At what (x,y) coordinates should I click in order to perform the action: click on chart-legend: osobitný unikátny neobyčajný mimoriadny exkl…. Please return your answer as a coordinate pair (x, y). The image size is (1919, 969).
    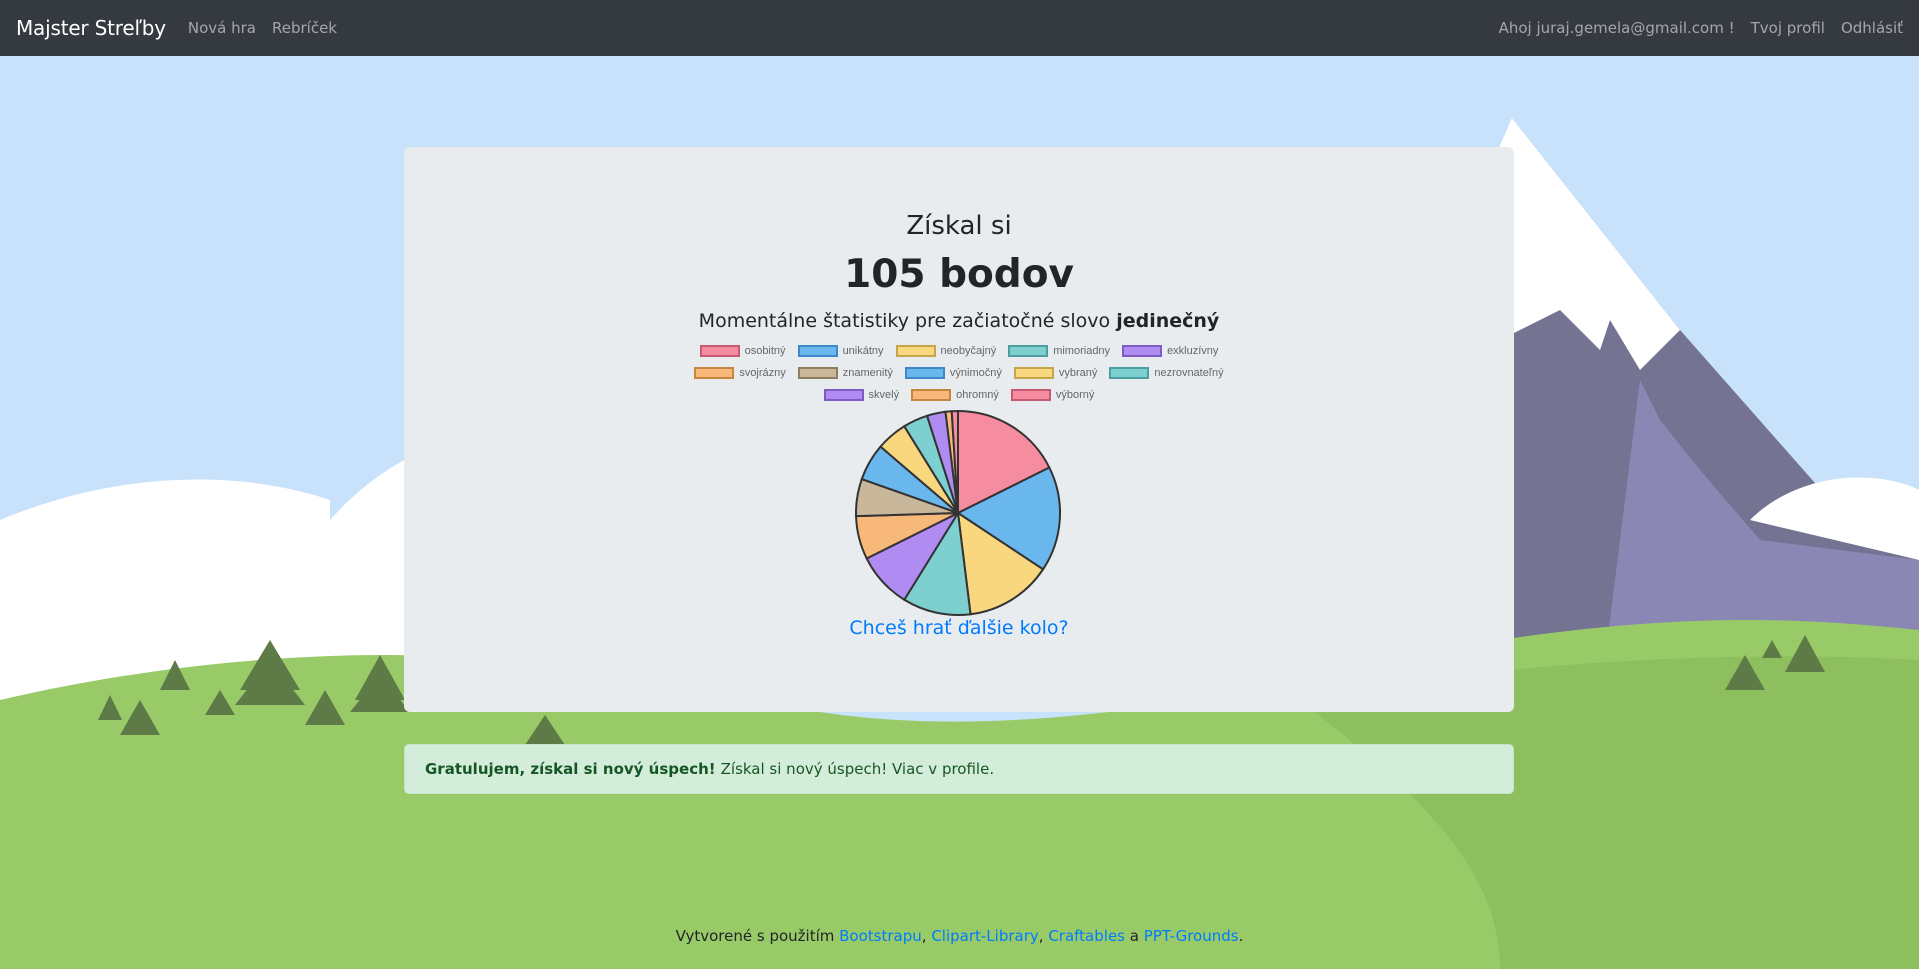
    Looking at the image, I should click on (959, 373).